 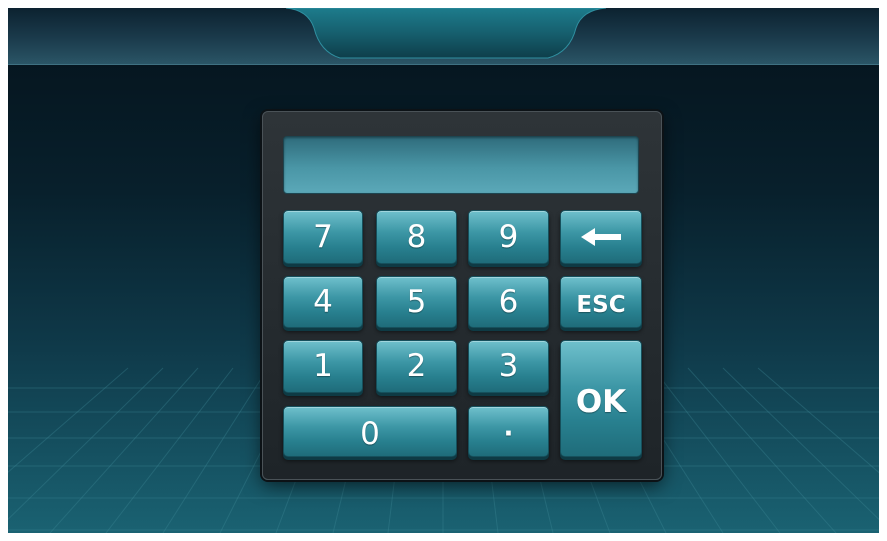 I want to click on key-9: 9, so click(x=508, y=237).